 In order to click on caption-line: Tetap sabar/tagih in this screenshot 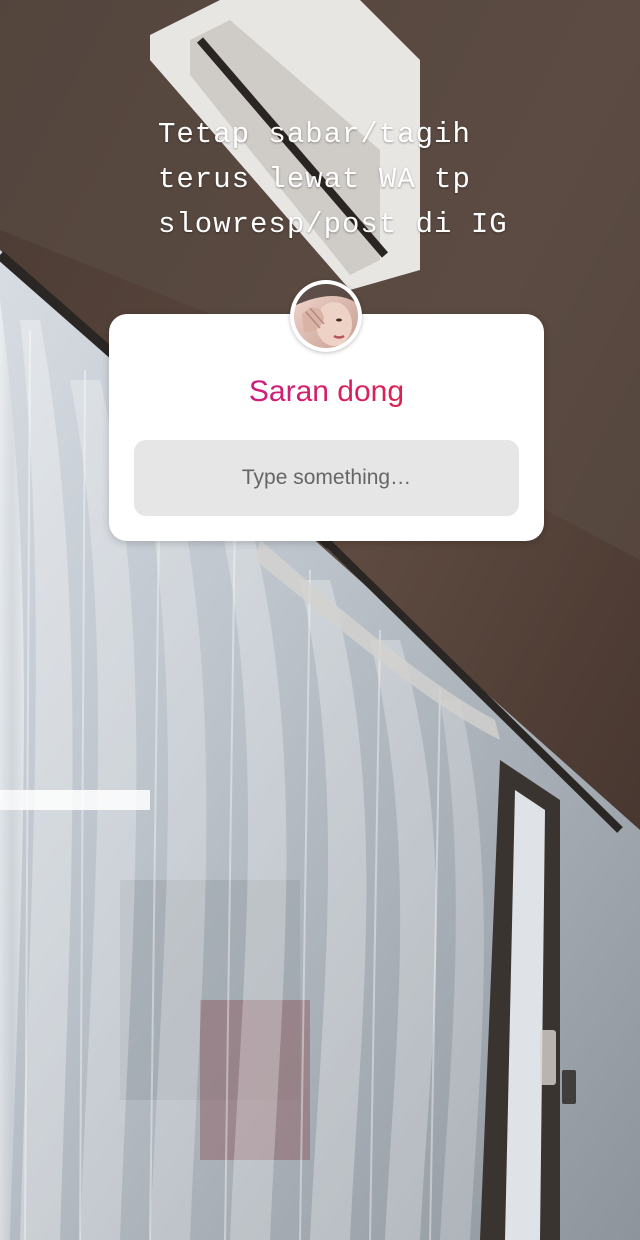, I will do `click(314, 134)`.